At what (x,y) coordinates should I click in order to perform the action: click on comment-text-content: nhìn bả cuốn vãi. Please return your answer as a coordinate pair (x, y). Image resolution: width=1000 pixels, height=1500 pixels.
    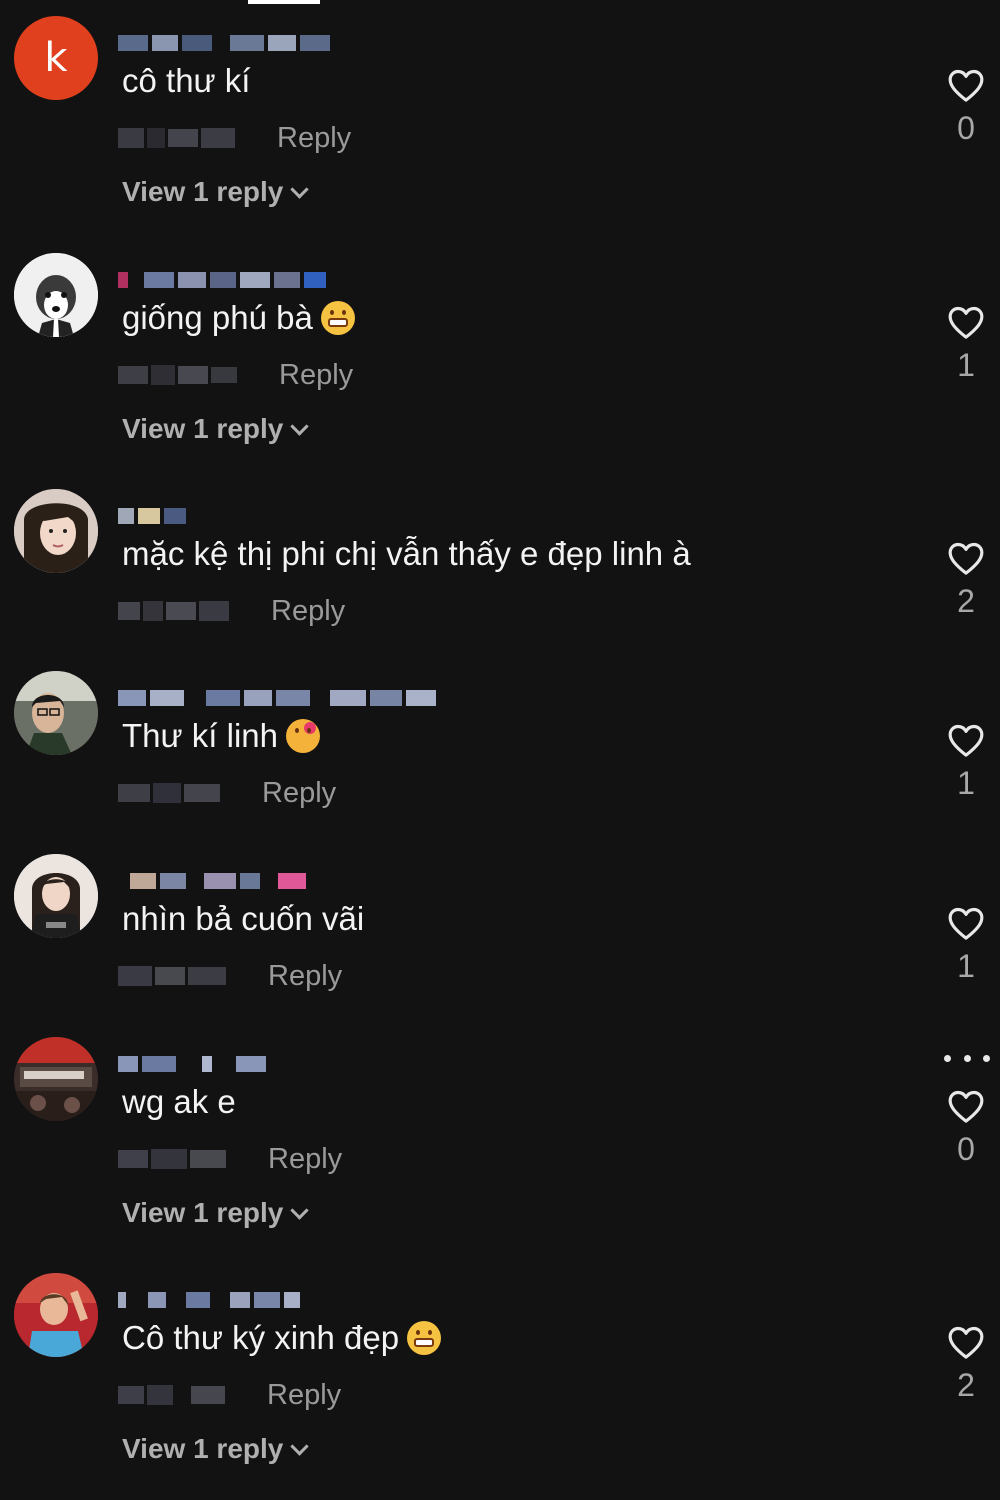
    Looking at the image, I should click on (243, 918).